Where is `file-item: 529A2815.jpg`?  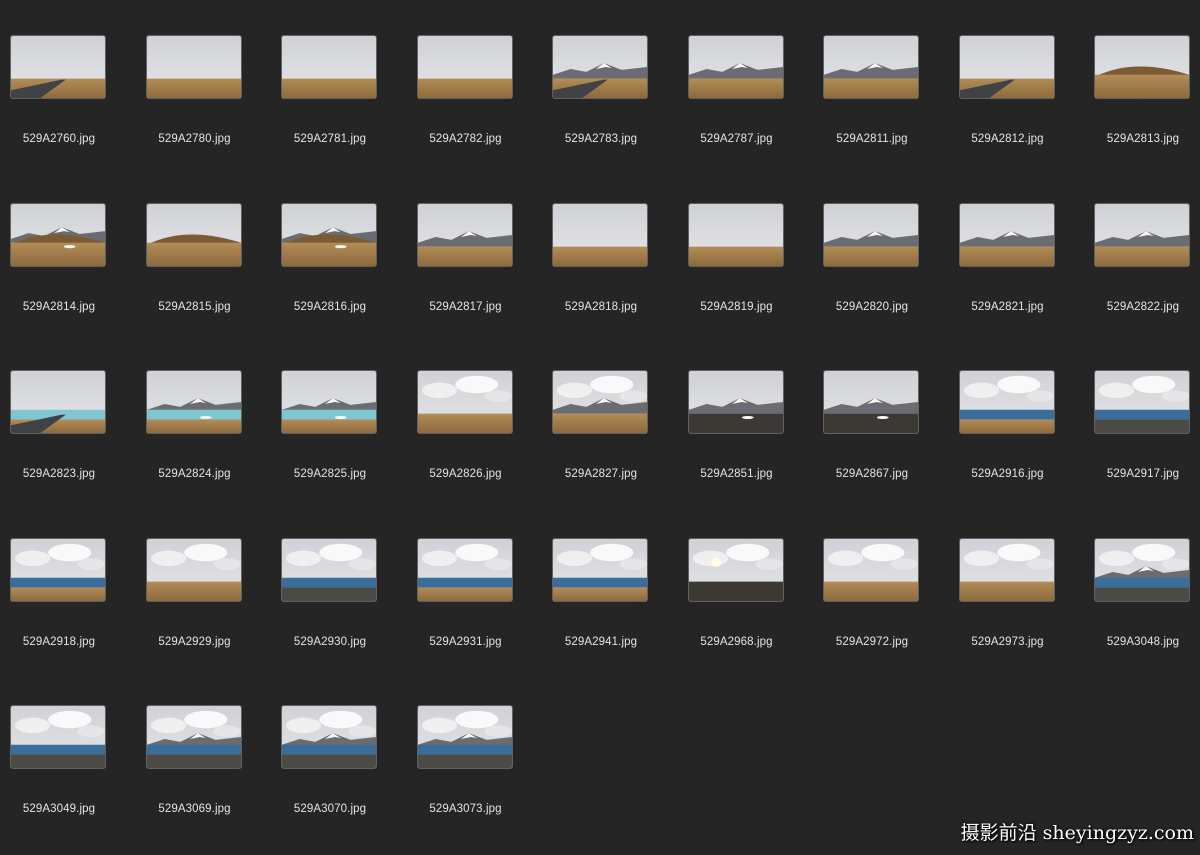
file-item: 529A2815.jpg is located at coordinates (201, 240).